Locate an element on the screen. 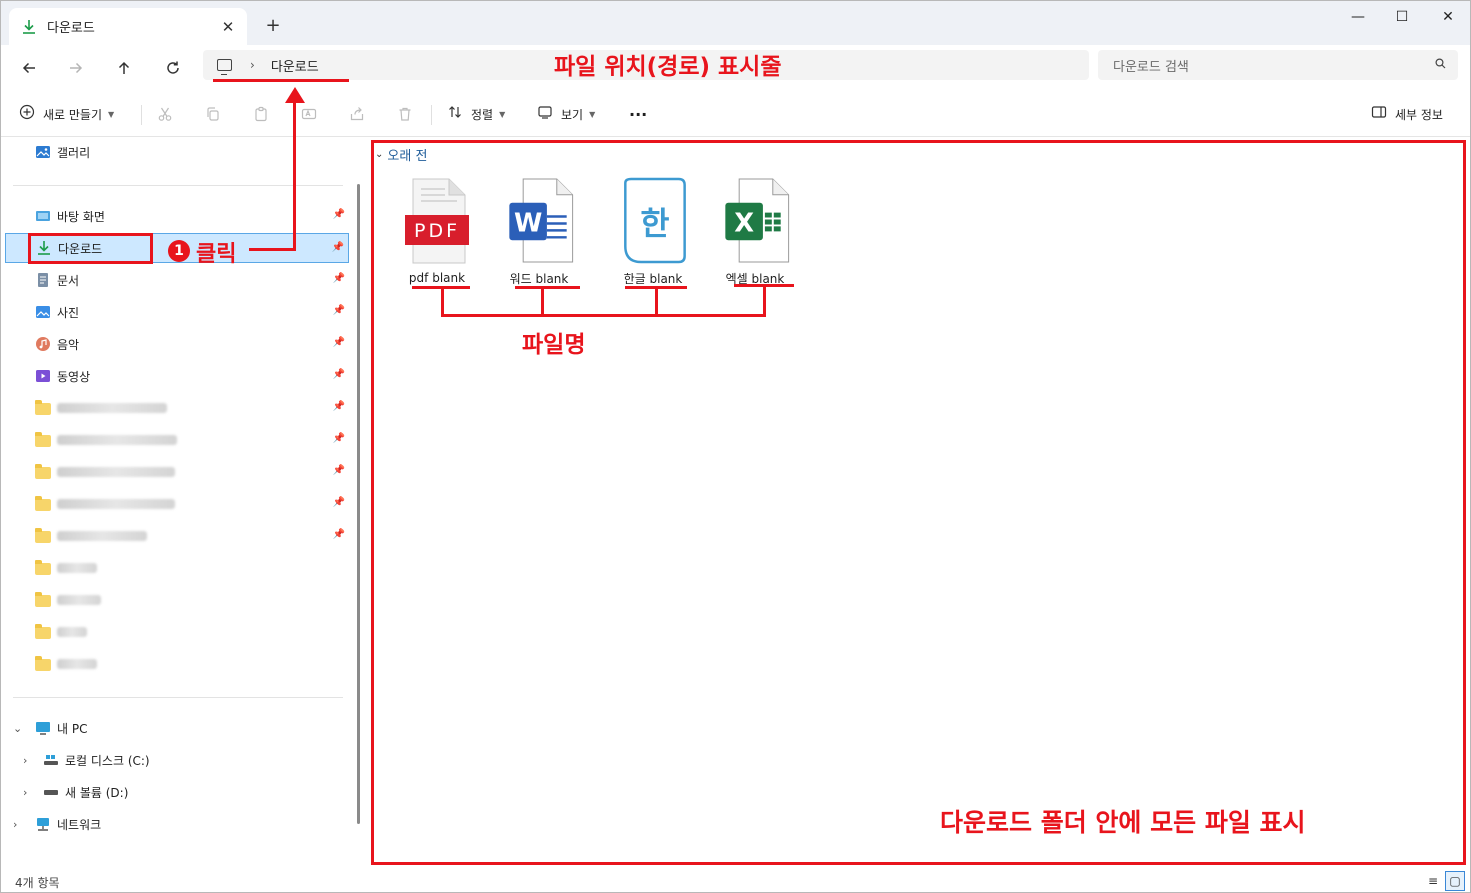 This screenshot has height=893, width=1471. annotation-underline is located at coordinates (281, 80).